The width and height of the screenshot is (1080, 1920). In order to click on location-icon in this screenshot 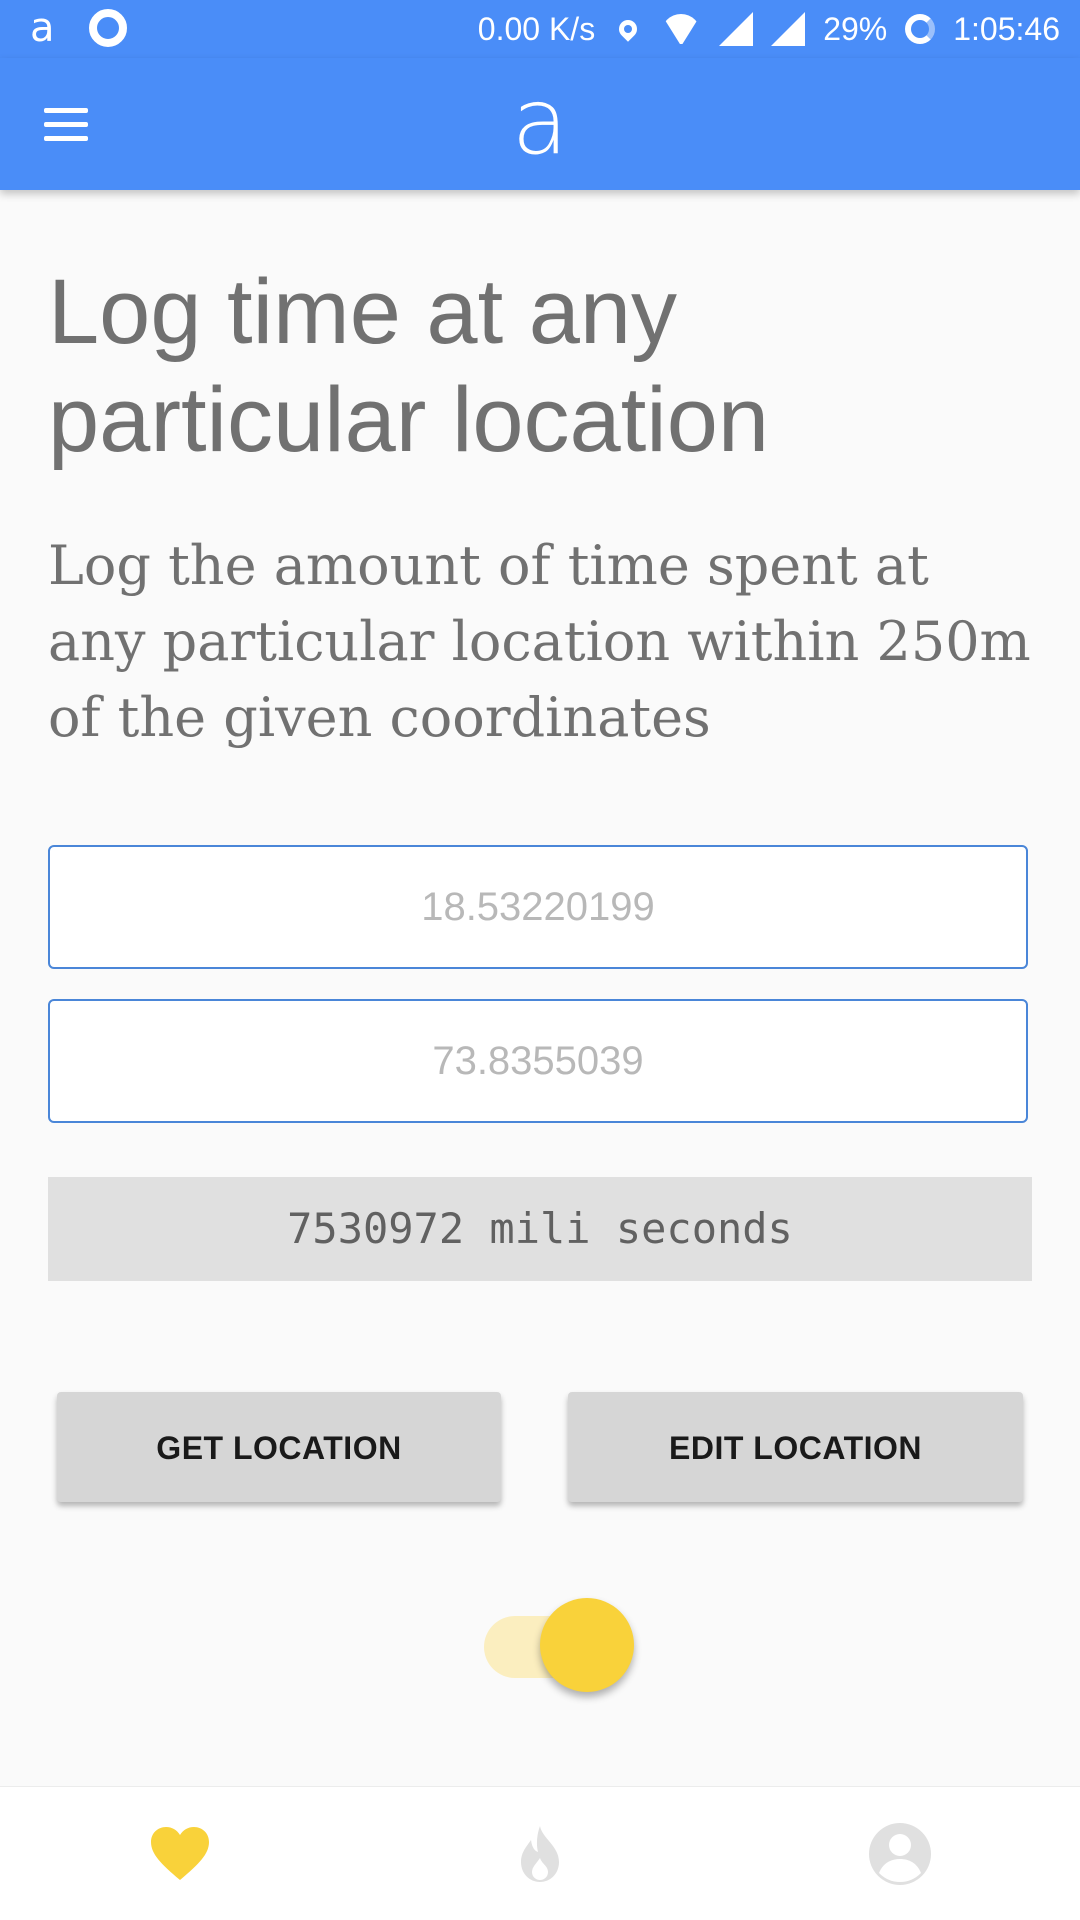, I will do `click(628, 29)`.